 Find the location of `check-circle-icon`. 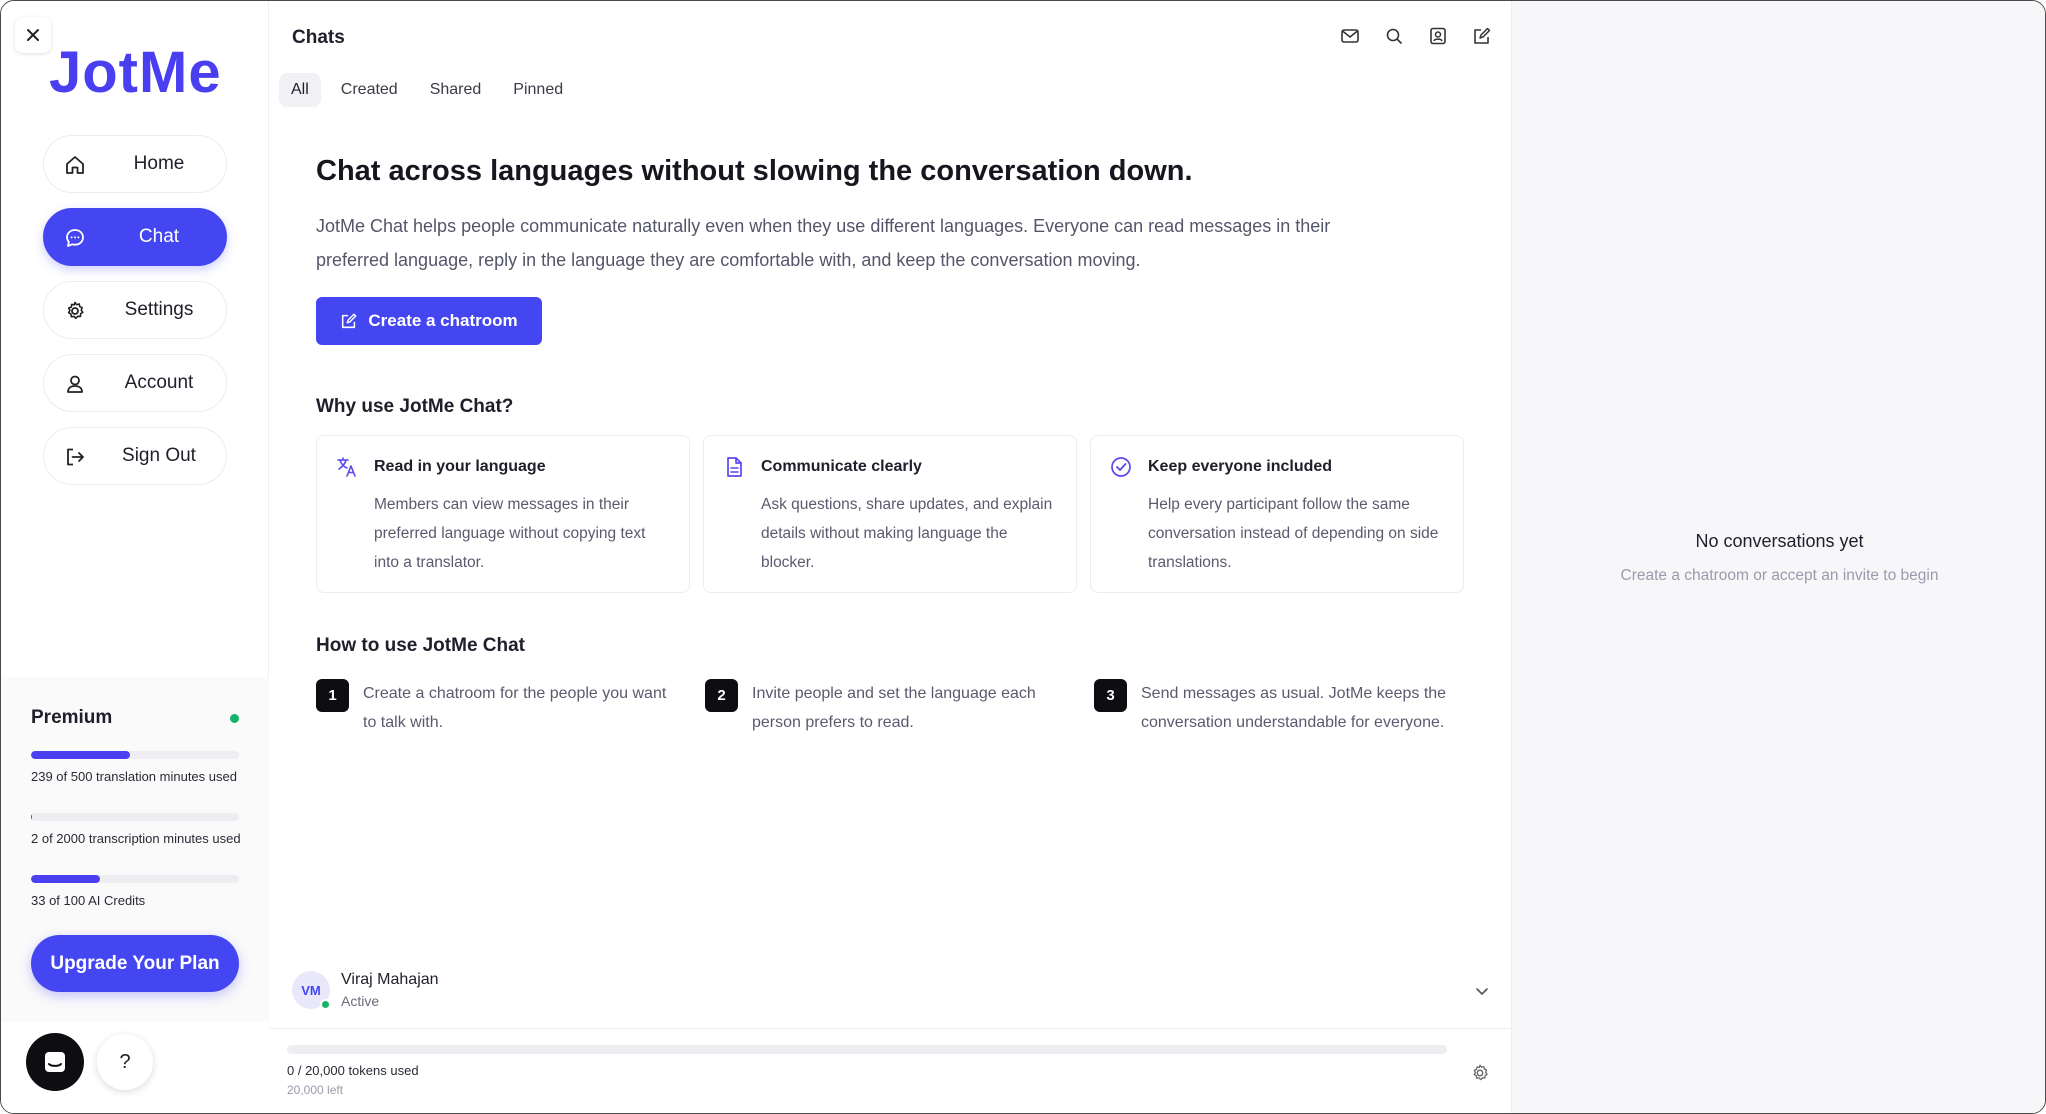

check-circle-icon is located at coordinates (1121, 467).